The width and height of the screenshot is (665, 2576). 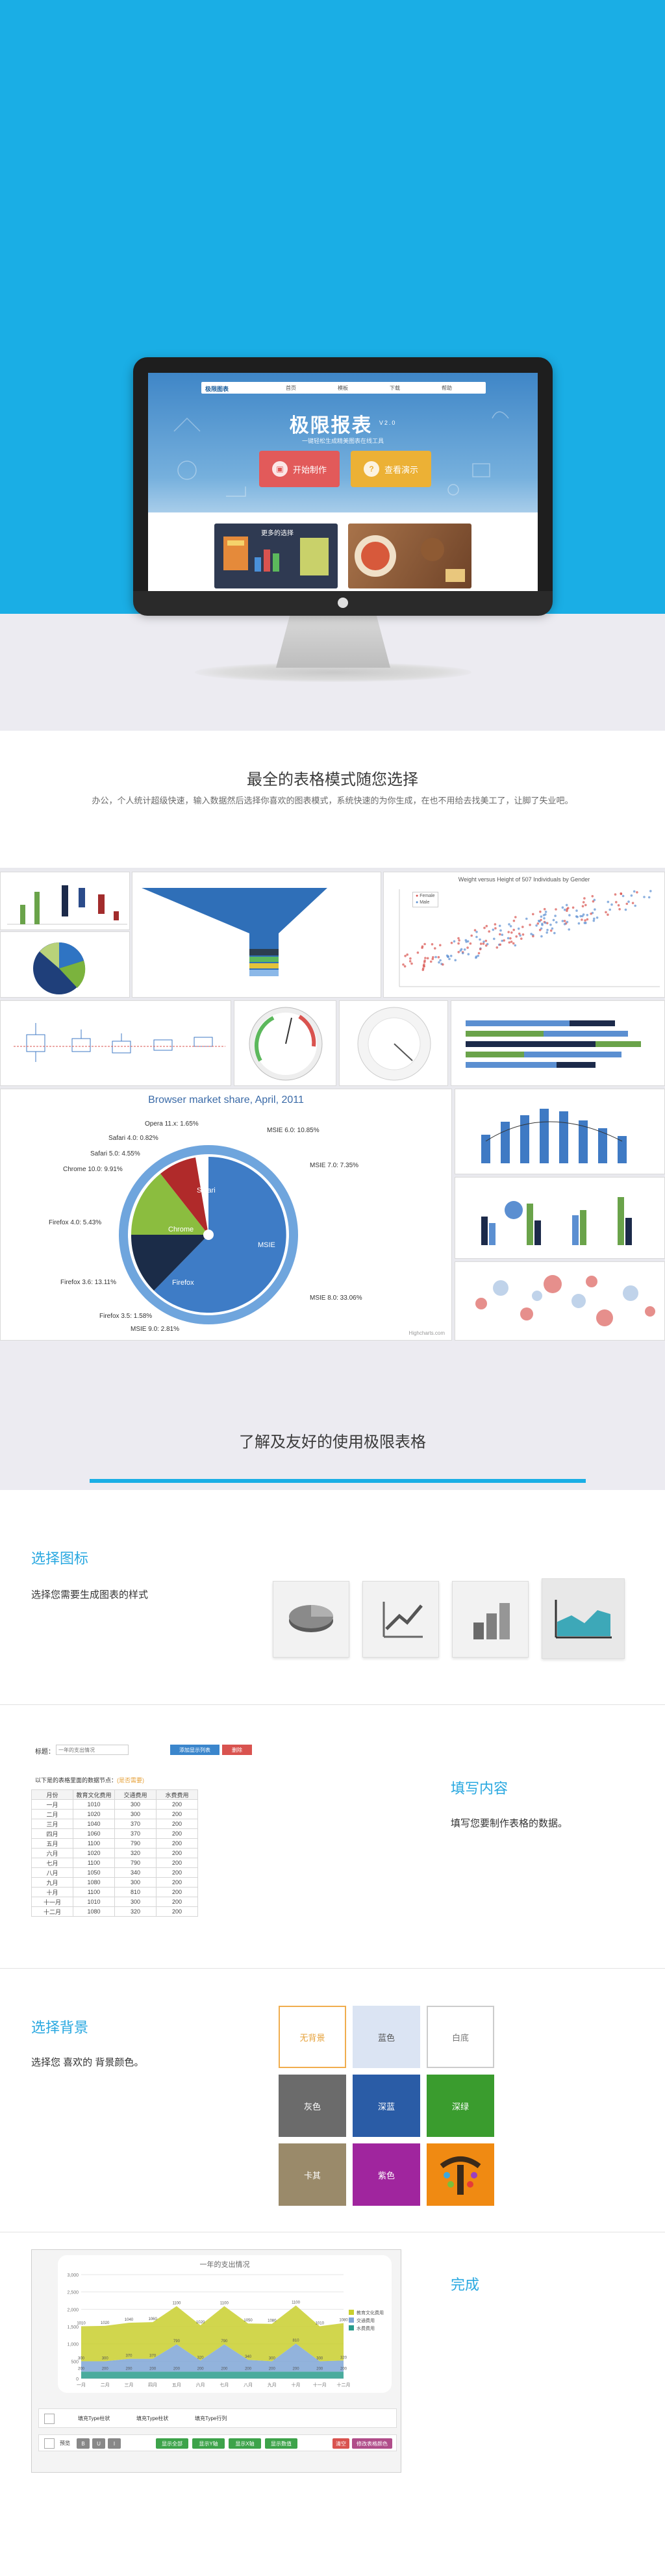 What do you see at coordinates (460, 2174) in the screenshot?
I see `background-tile` at bounding box center [460, 2174].